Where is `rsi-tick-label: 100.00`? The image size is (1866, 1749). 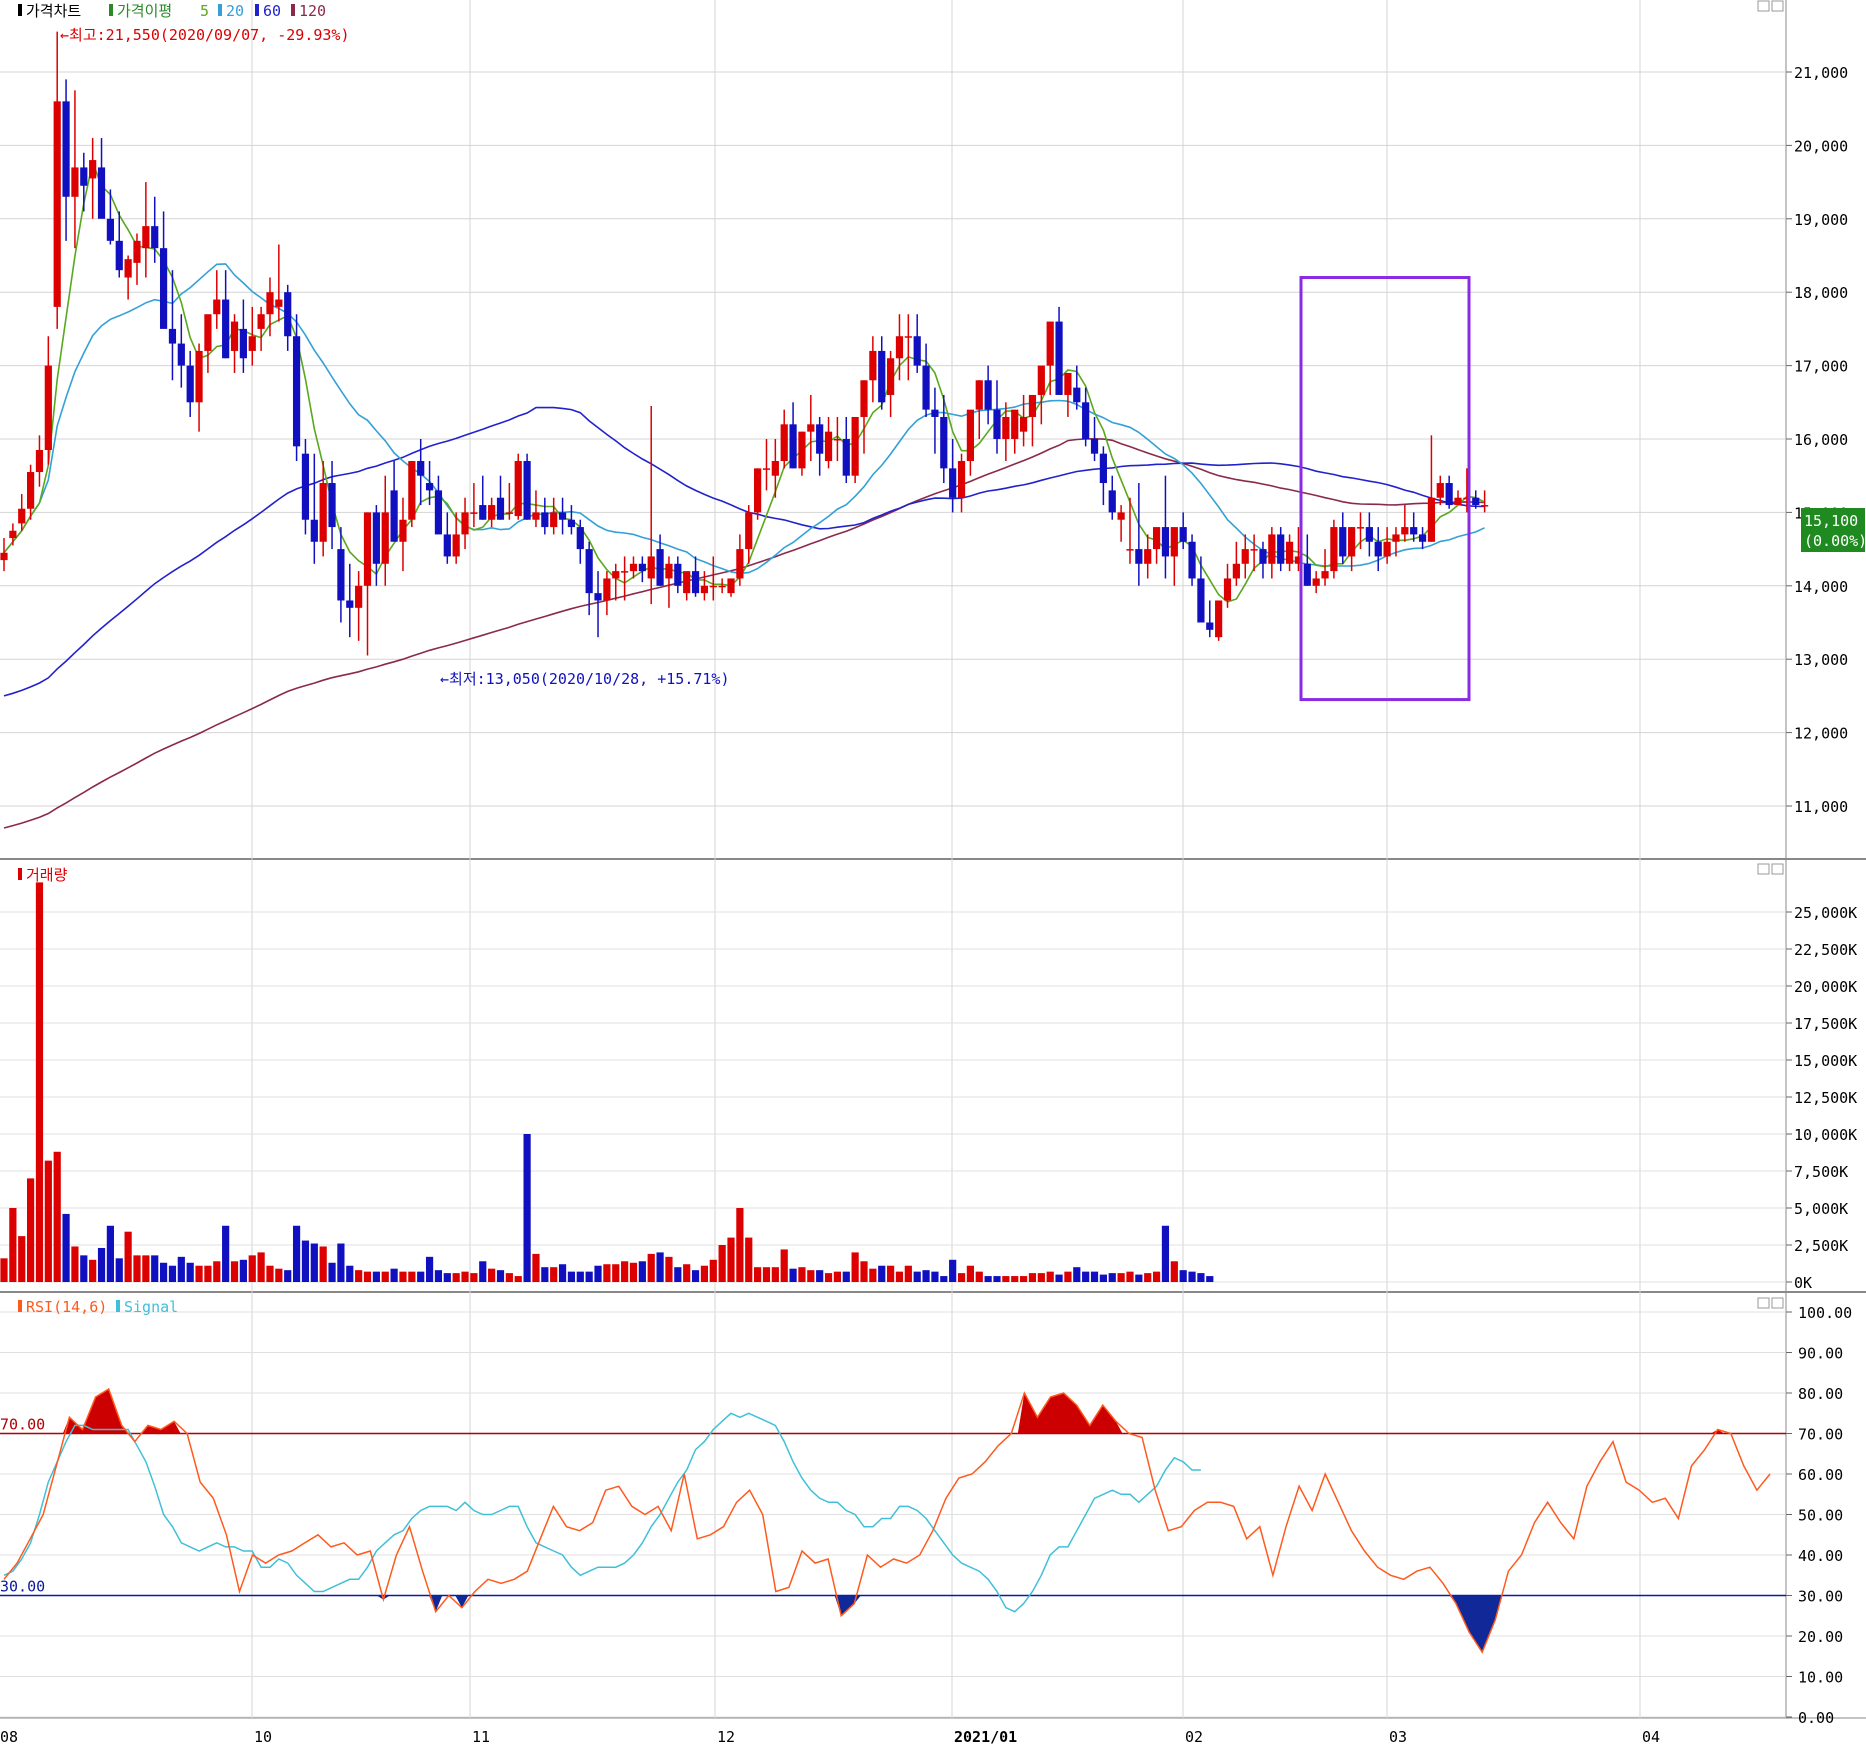 rsi-tick-label: 100.00 is located at coordinates (1825, 1313).